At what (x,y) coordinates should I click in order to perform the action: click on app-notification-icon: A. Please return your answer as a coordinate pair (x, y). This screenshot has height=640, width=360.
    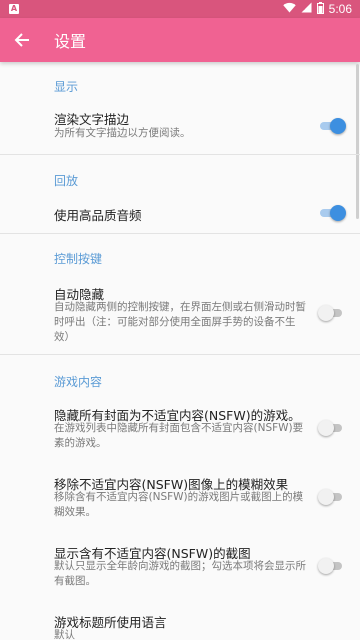
    Looking at the image, I should click on (14, 9).